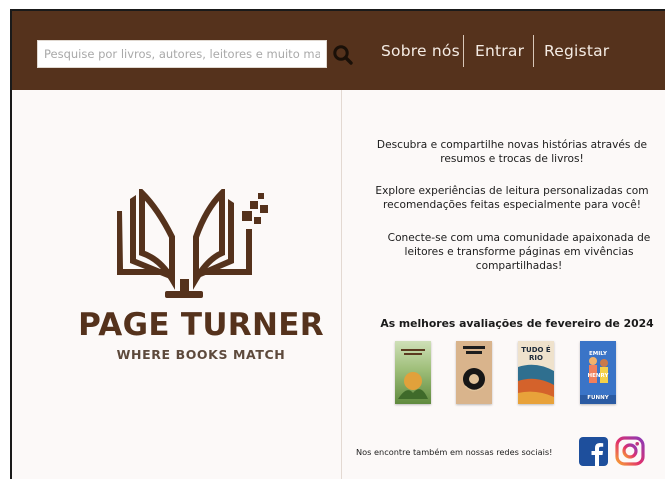  I want to click on brand-name: PAGE TURNER, so click(201, 325).